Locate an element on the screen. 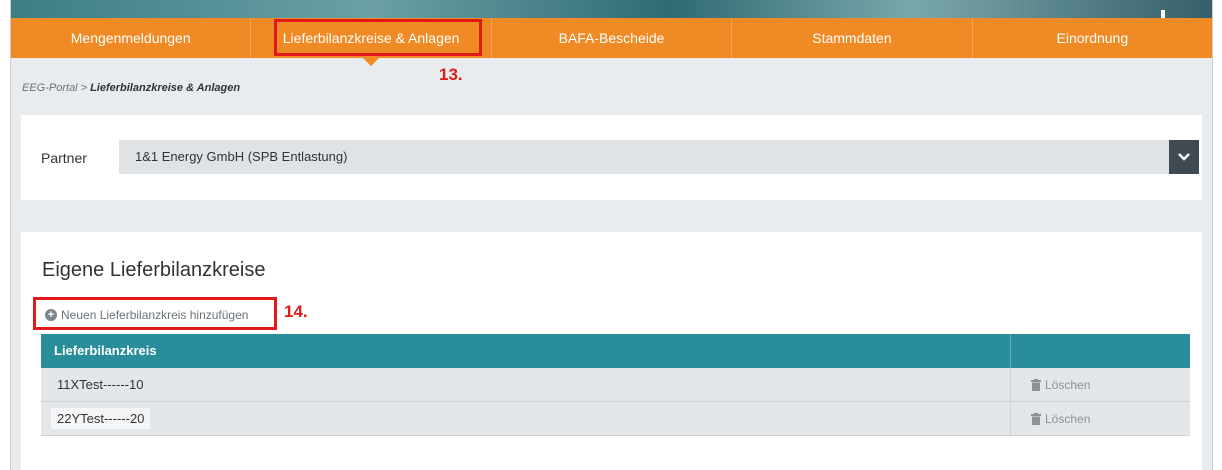 Image resolution: width=1222 pixels, height=470 pixels. annotation-label-14: 14. is located at coordinates (296, 311).